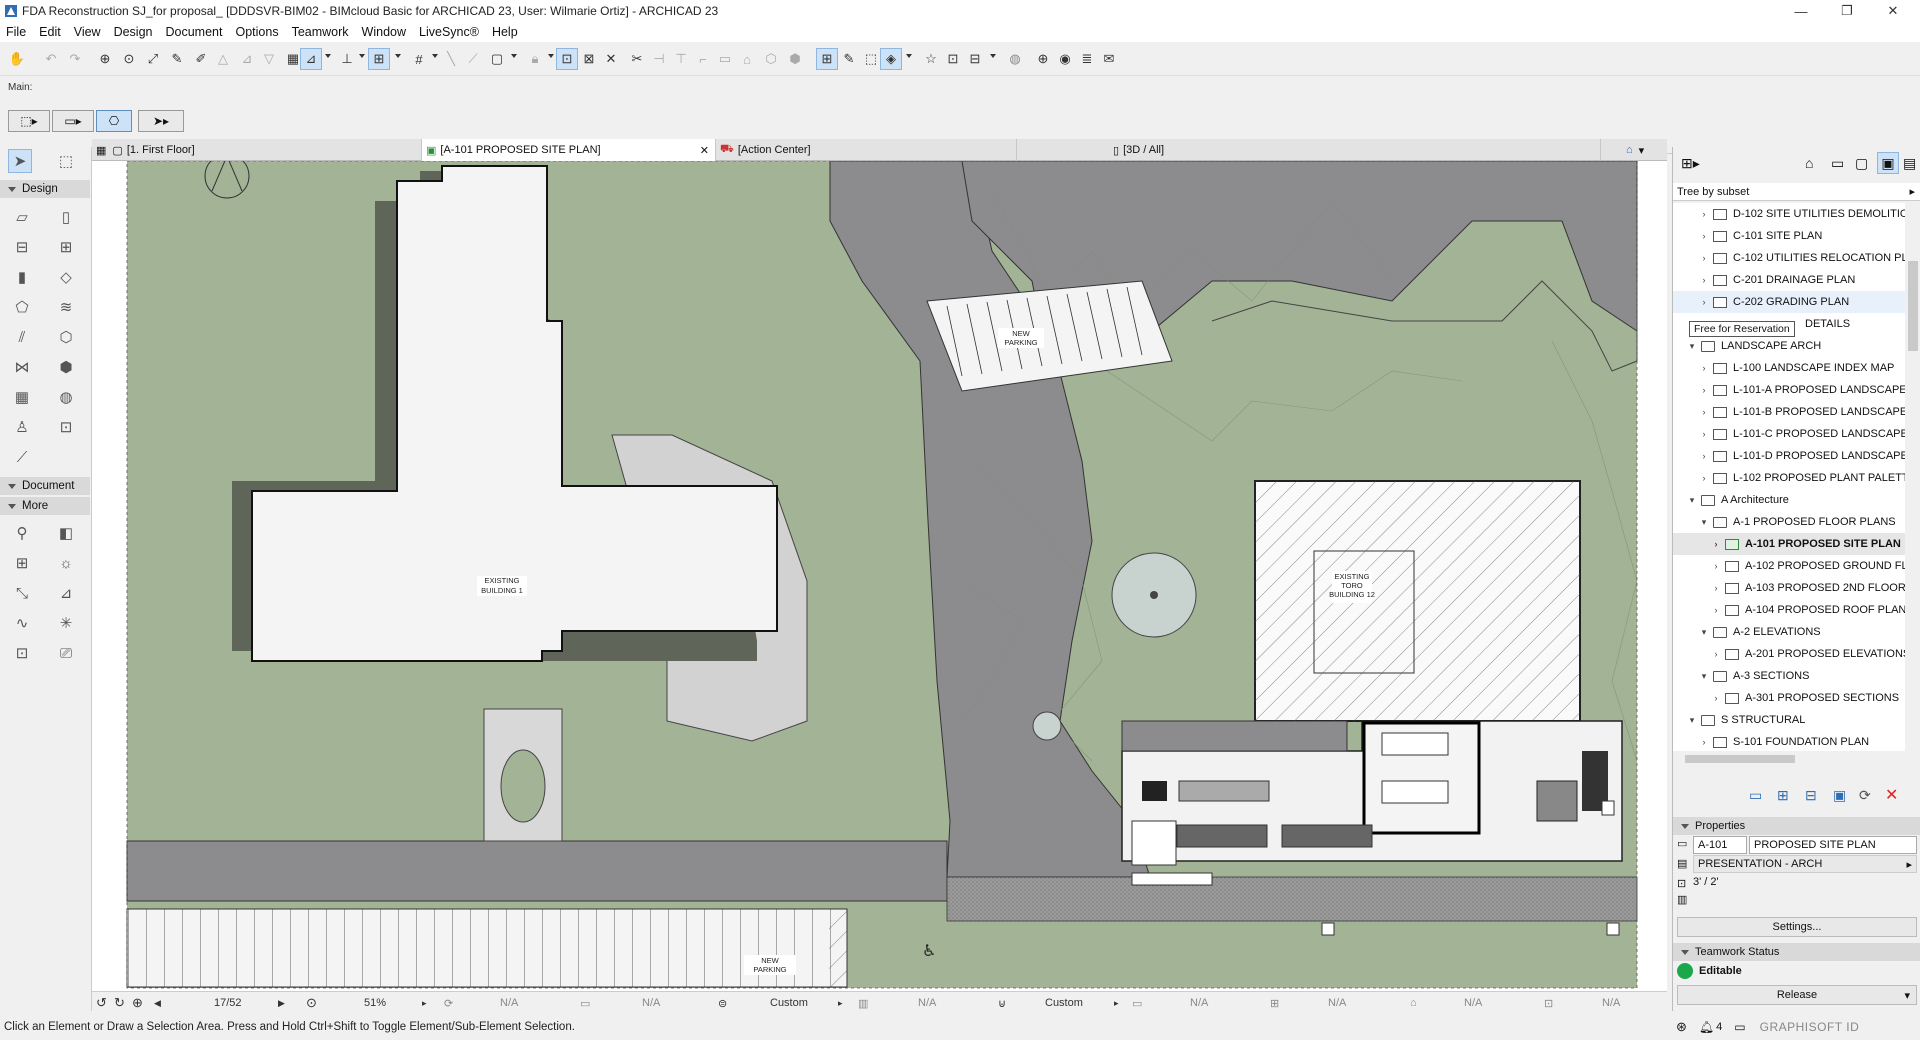  What do you see at coordinates (505, 32) in the screenshot?
I see `menu-help: Help` at bounding box center [505, 32].